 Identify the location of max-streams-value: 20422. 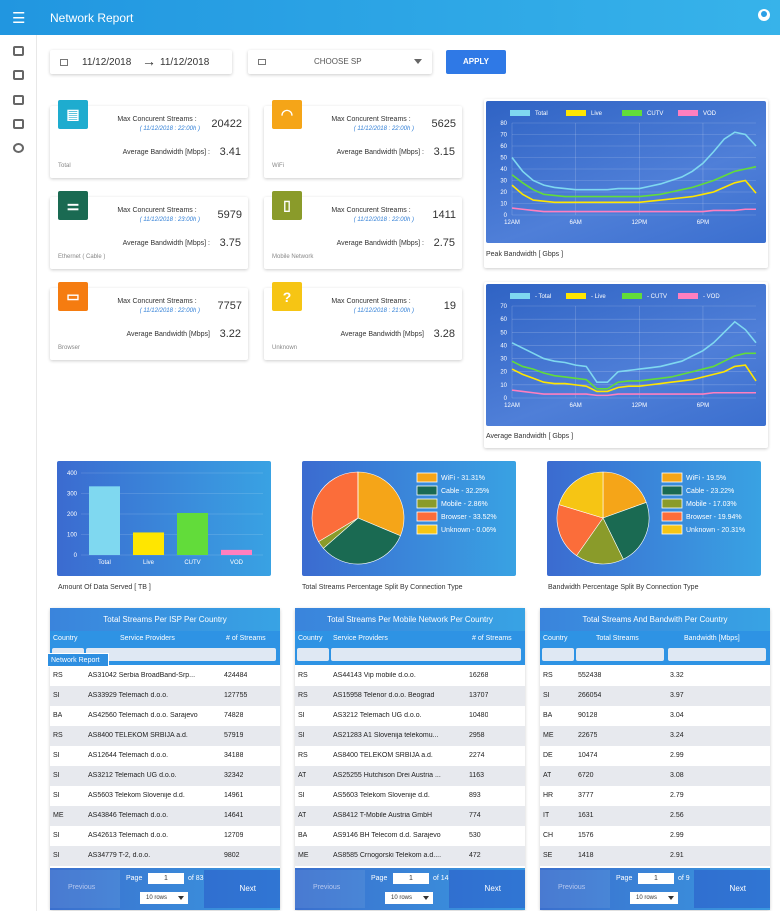
(226, 124).